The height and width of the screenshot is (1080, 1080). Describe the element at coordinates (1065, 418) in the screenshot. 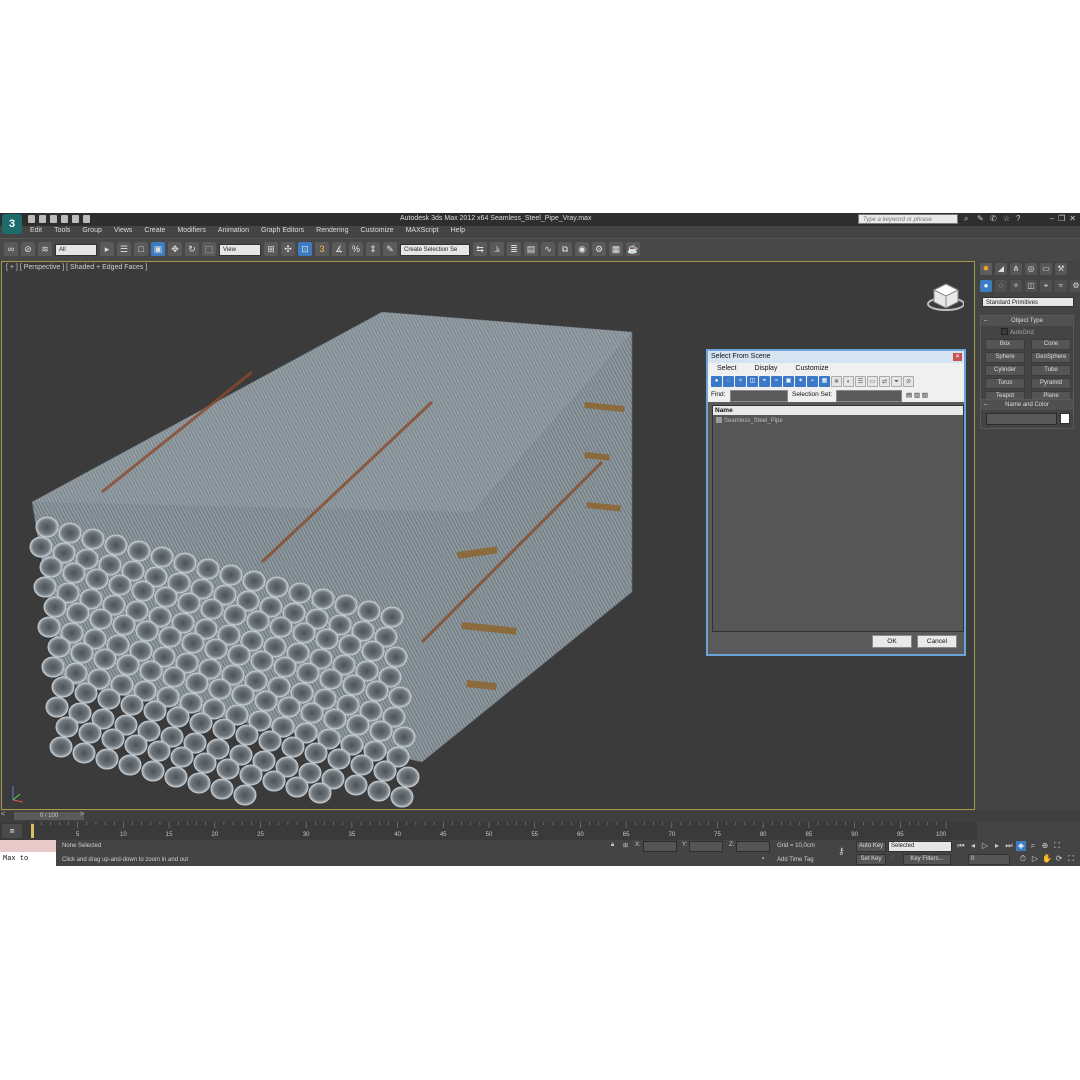

I see `object-color-swatch` at that location.